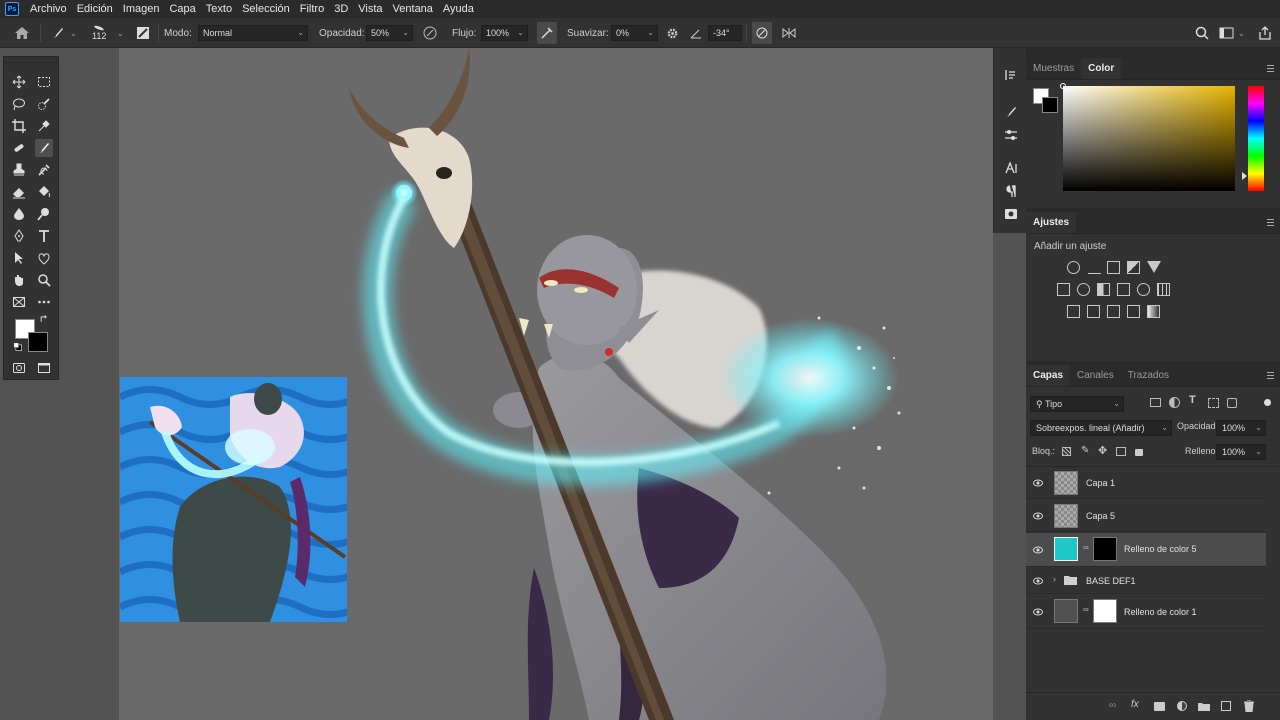 This screenshot has width=1280, height=720. I want to click on tab-capas: Capas, so click(1048, 375).